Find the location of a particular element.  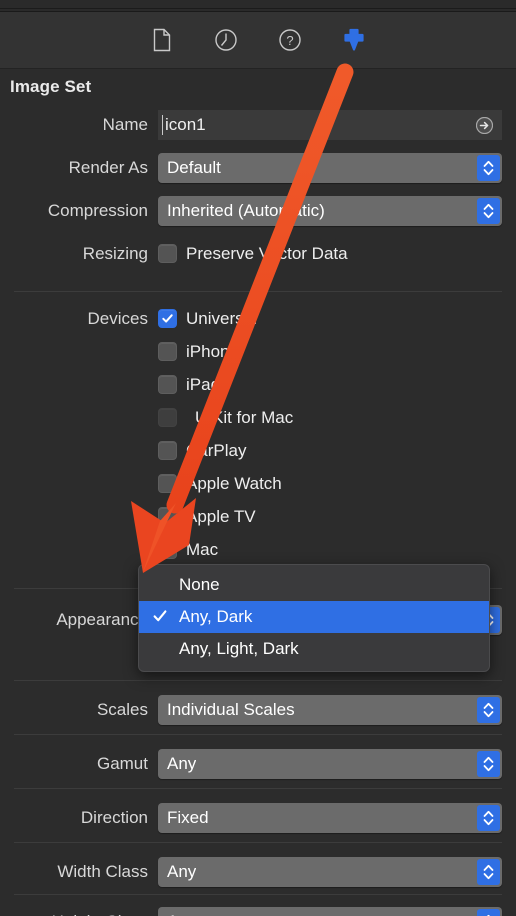

device-checkbox-apple-tv is located at coordinates (167, 516).